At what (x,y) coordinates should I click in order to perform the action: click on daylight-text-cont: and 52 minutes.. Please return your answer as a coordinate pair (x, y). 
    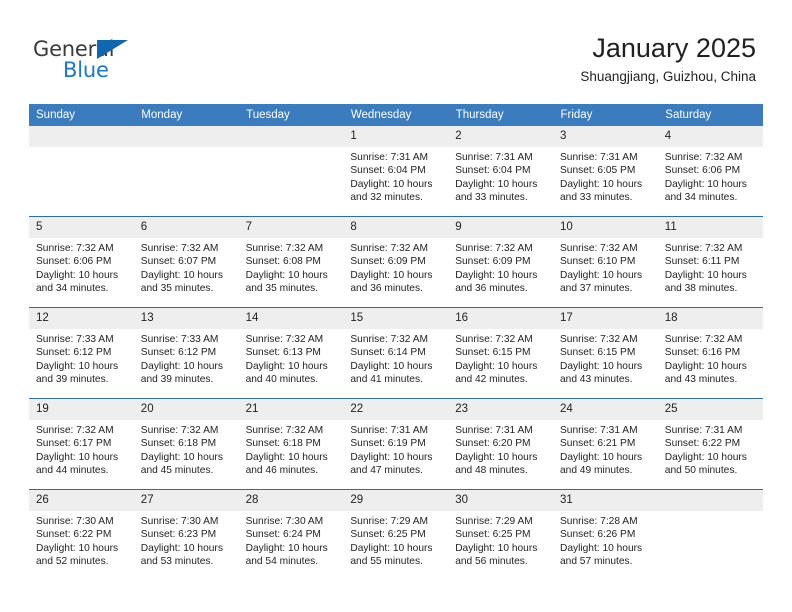
    Looking at the image, I should click on (72, 561).